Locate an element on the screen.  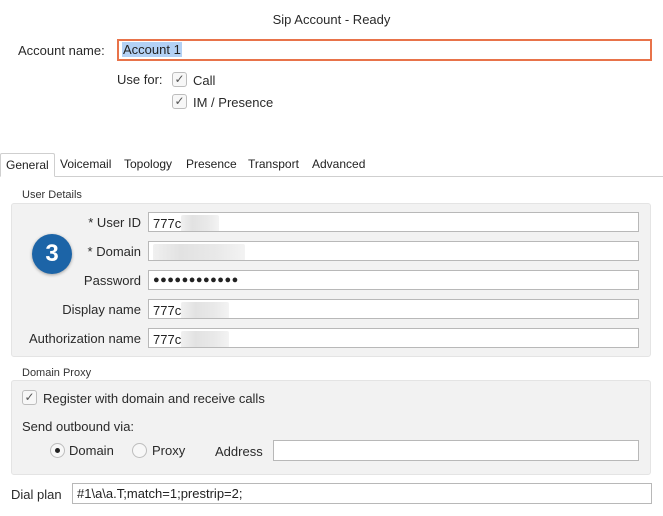
register-checkbox: ✓ is located at coordinates (29, 397).